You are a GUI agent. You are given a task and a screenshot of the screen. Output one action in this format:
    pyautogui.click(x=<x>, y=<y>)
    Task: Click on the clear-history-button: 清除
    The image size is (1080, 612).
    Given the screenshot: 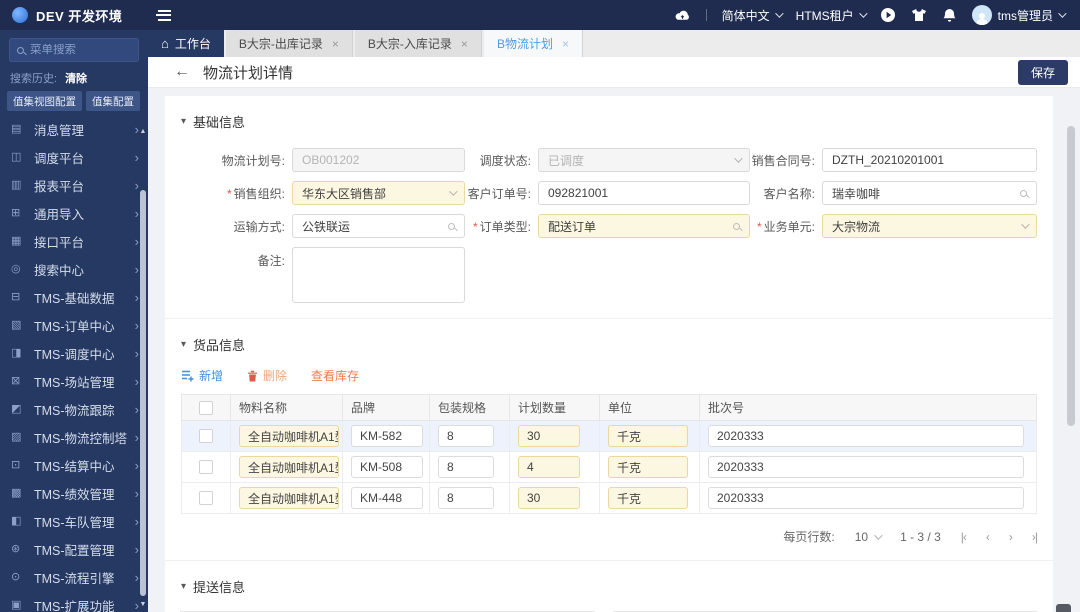 What is the action you would take?
    pyautogui.click(x=76, y=78)
    